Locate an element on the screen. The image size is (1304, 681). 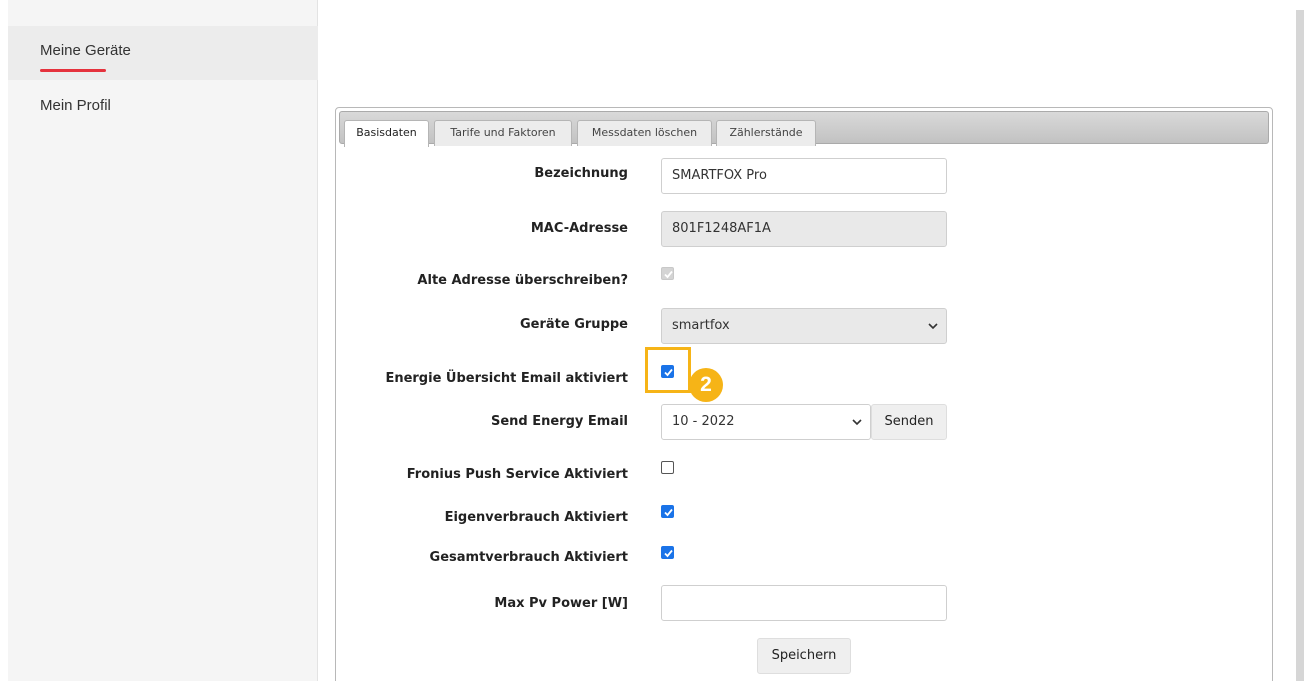
mac-adresse-input: 801F1248AF1A is located at coordinates (804, 229).